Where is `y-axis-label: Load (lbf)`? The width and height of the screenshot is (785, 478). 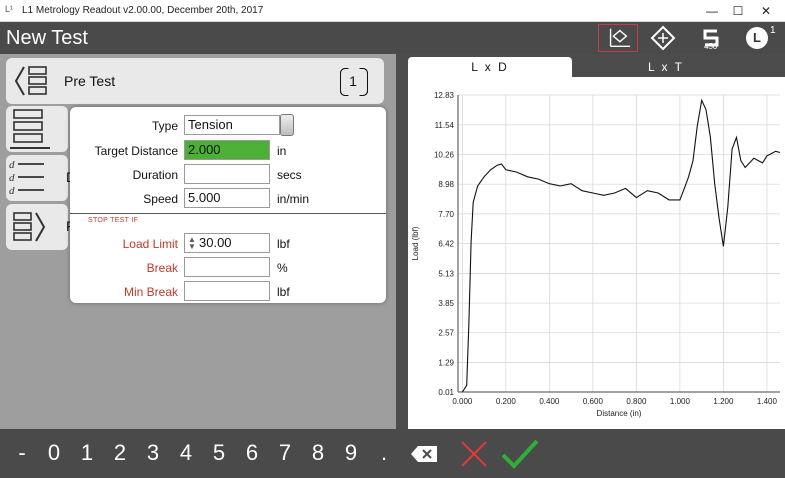 y-axis-label: Load (lbf) is located at coordinates (415, 243).